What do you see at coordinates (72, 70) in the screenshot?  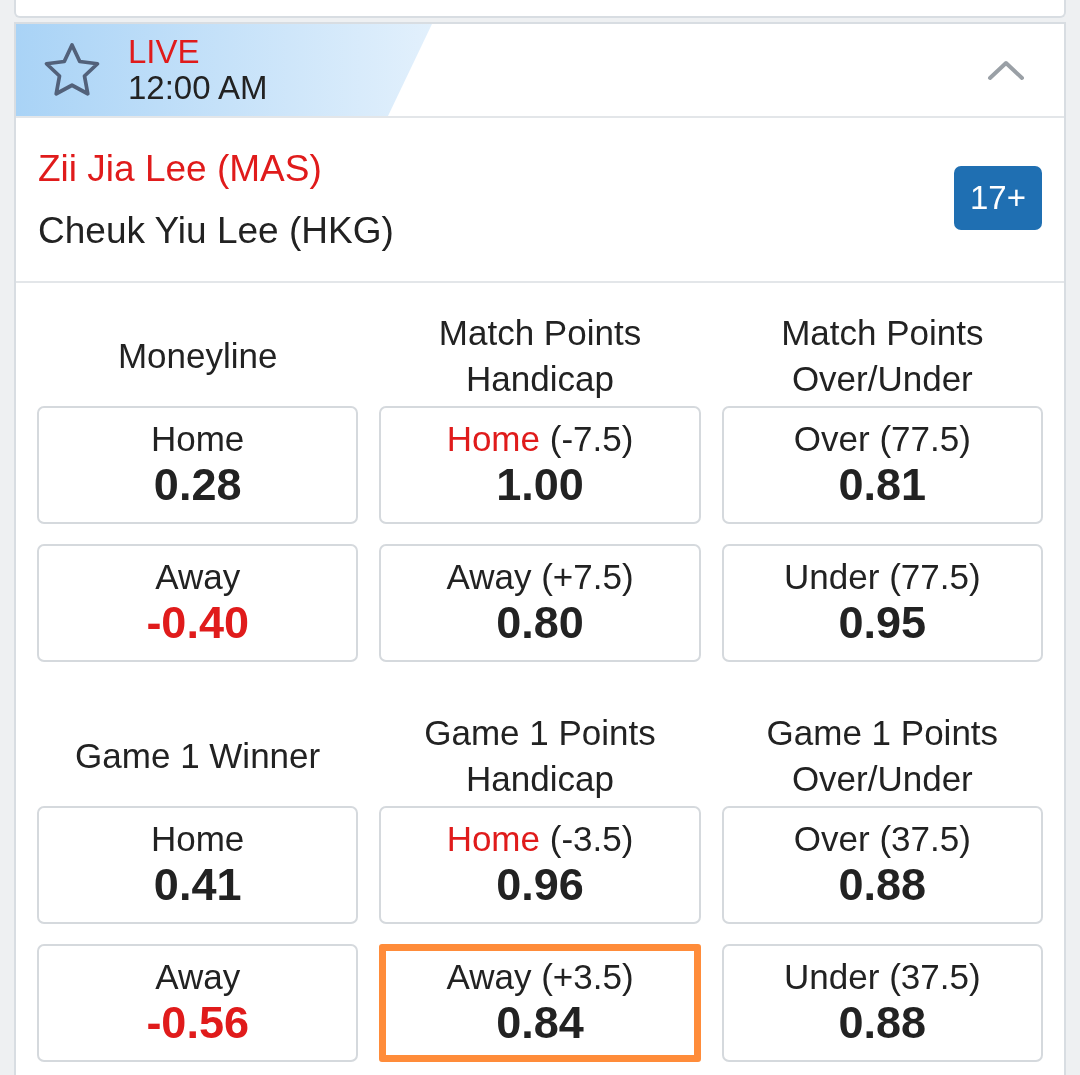 I see `star-icon` at bounding box center [72, 70].